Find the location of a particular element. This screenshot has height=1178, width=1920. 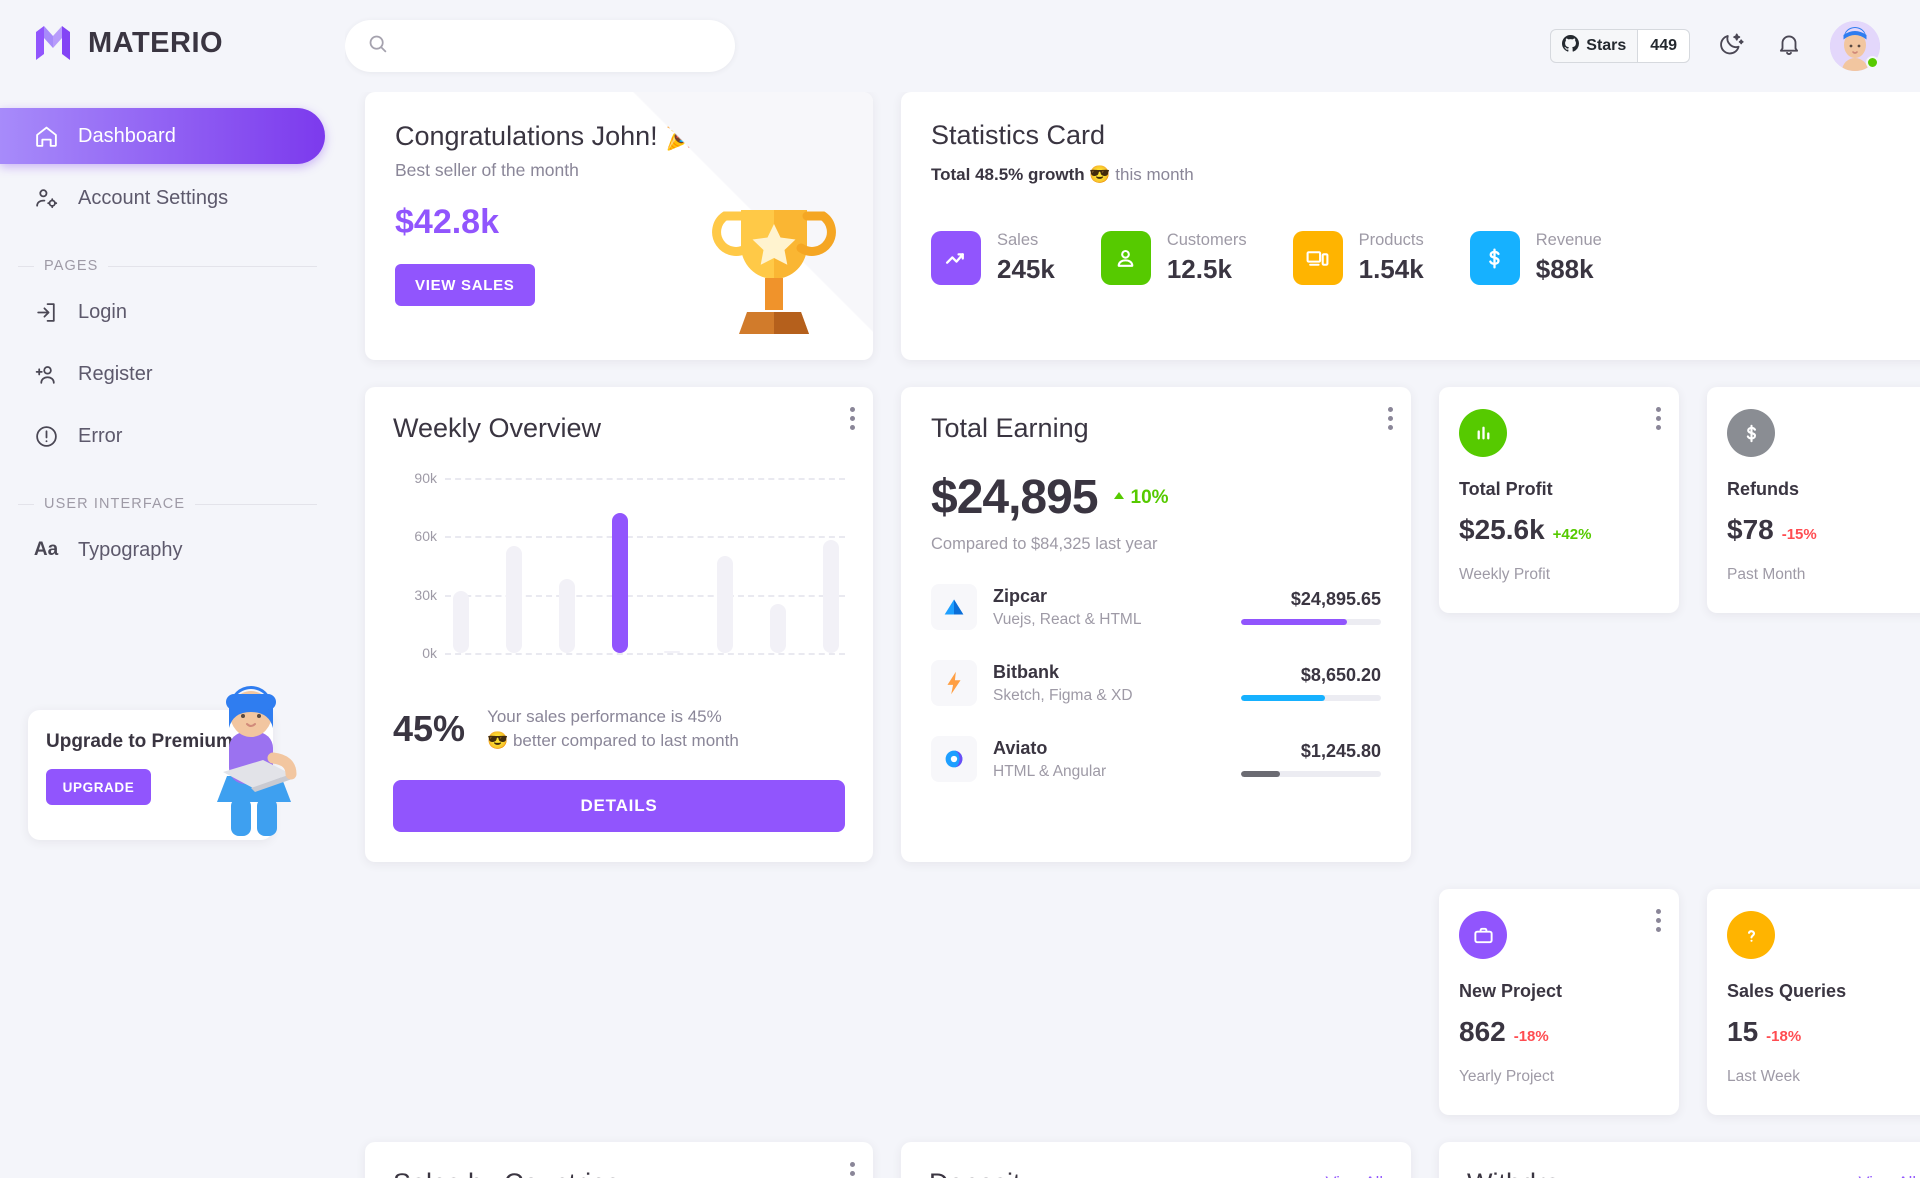

home-icon is located at coordinates (46, 136).